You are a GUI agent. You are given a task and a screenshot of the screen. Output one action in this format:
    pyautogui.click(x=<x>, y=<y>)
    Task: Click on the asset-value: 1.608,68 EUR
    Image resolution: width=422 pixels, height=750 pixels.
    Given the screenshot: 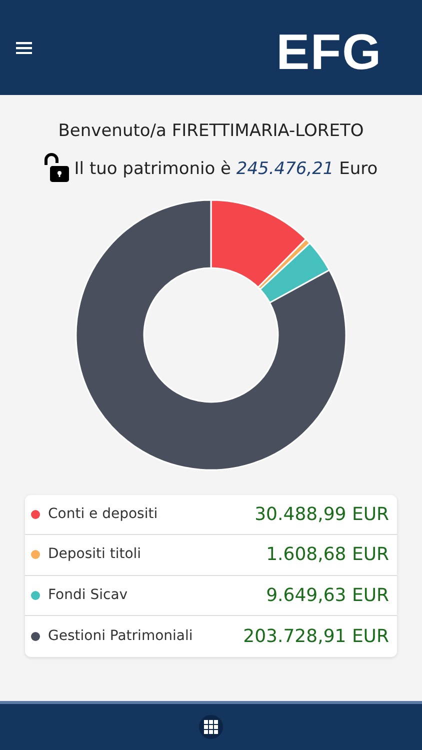 What is the action you would take?
    pyautogui.click(x=327, y=555)
    